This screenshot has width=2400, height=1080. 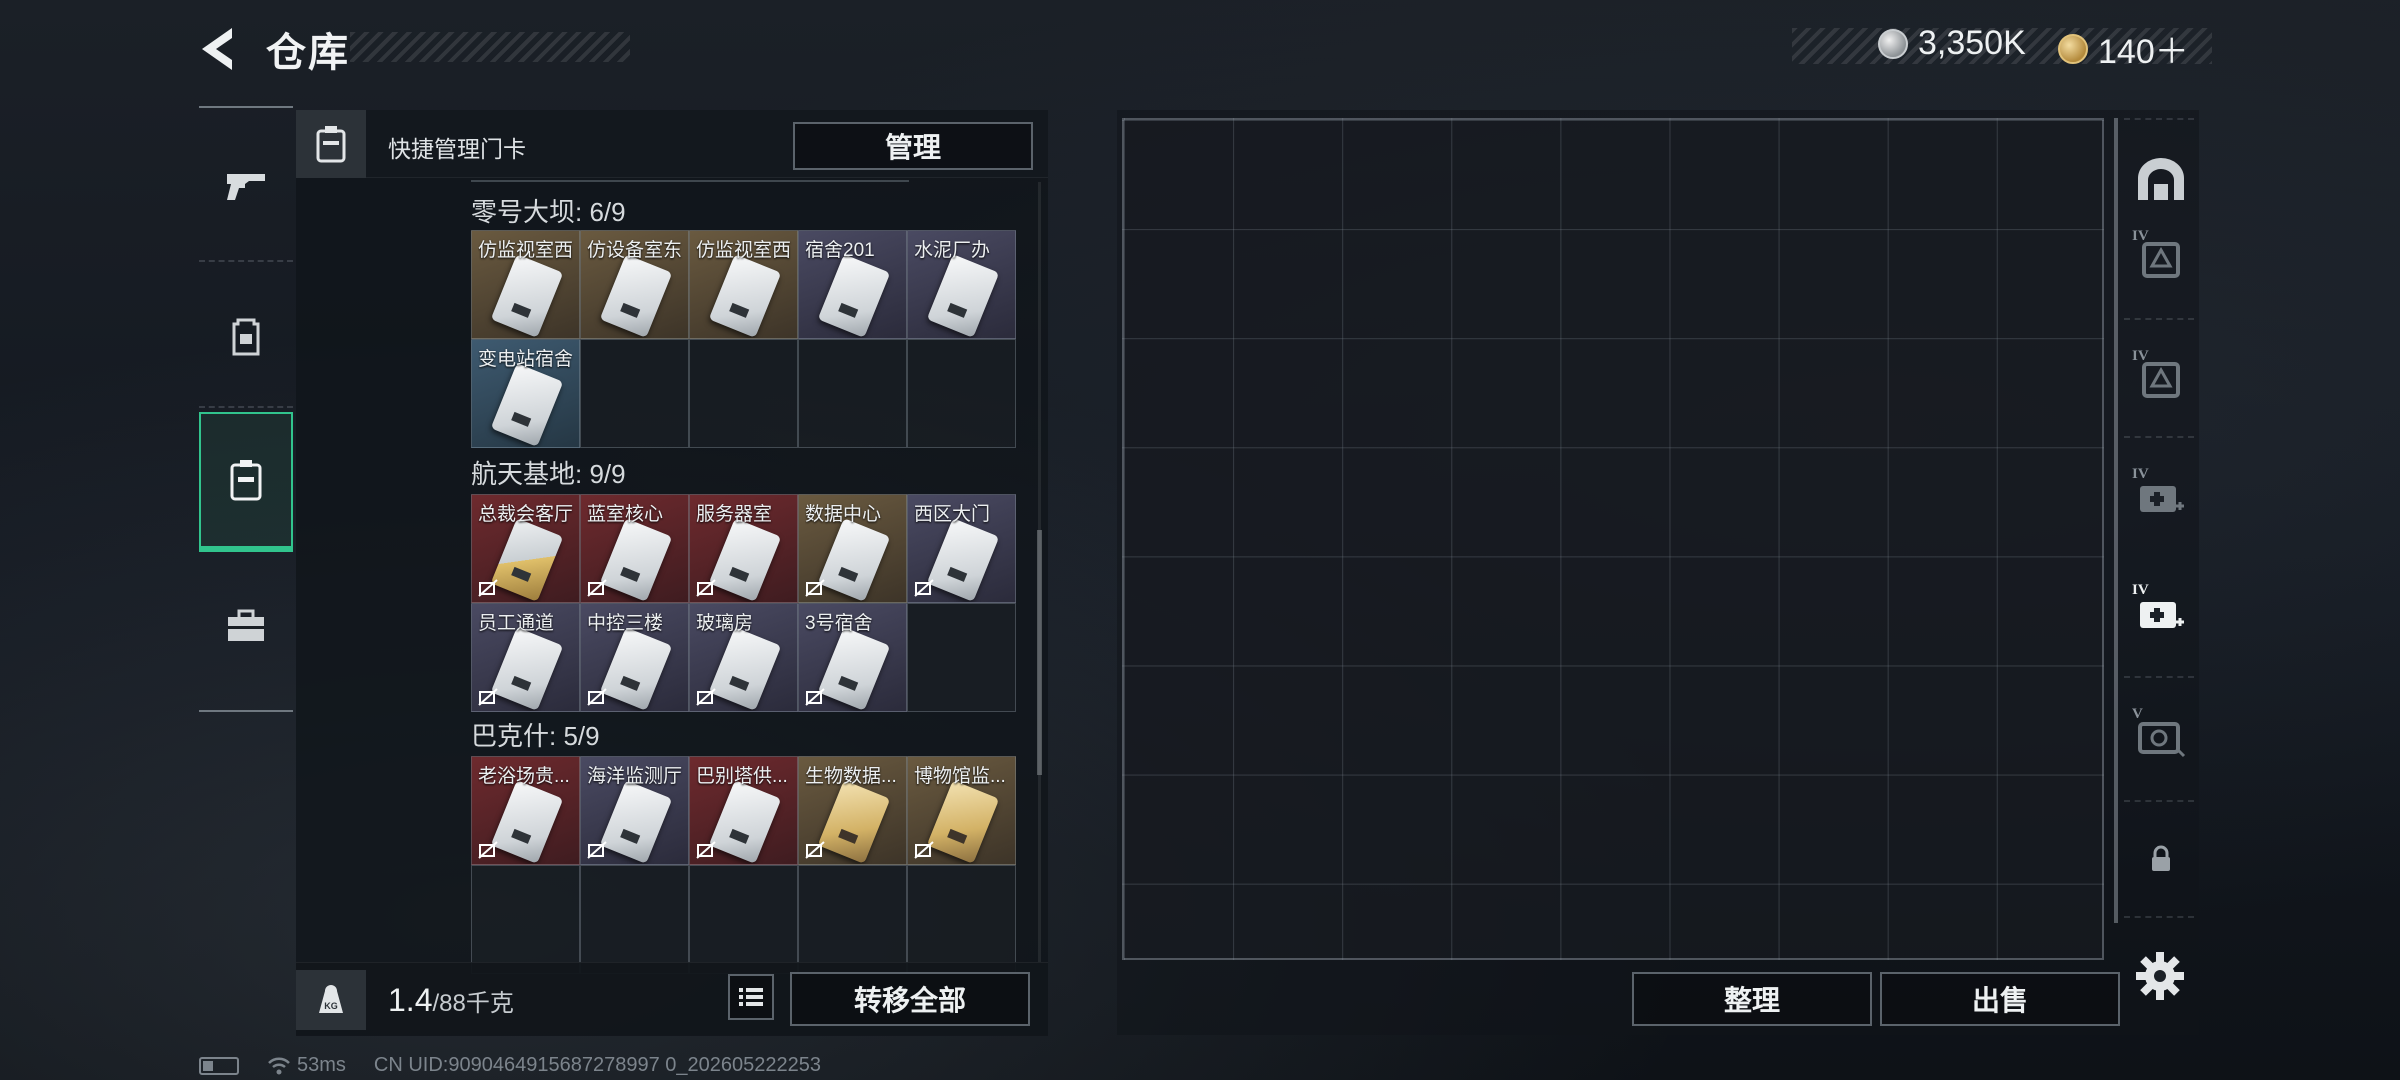 I want to click on lock-icon, so click(x=2161, y=858).